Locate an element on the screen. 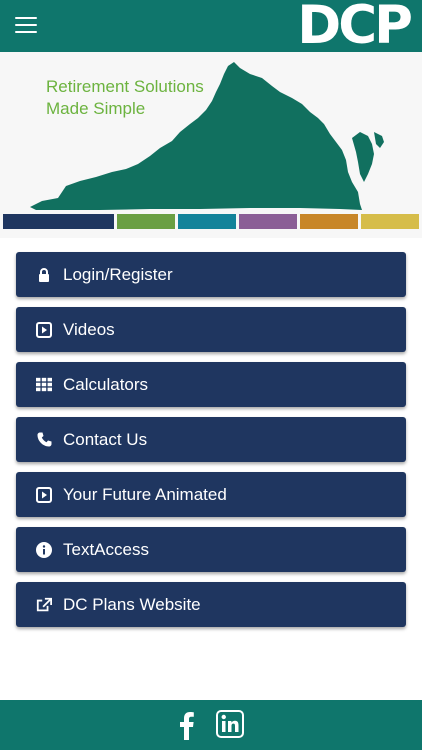 This screenshot has height=750, width=422. facebook-icon is located at coordinates (187, 725).